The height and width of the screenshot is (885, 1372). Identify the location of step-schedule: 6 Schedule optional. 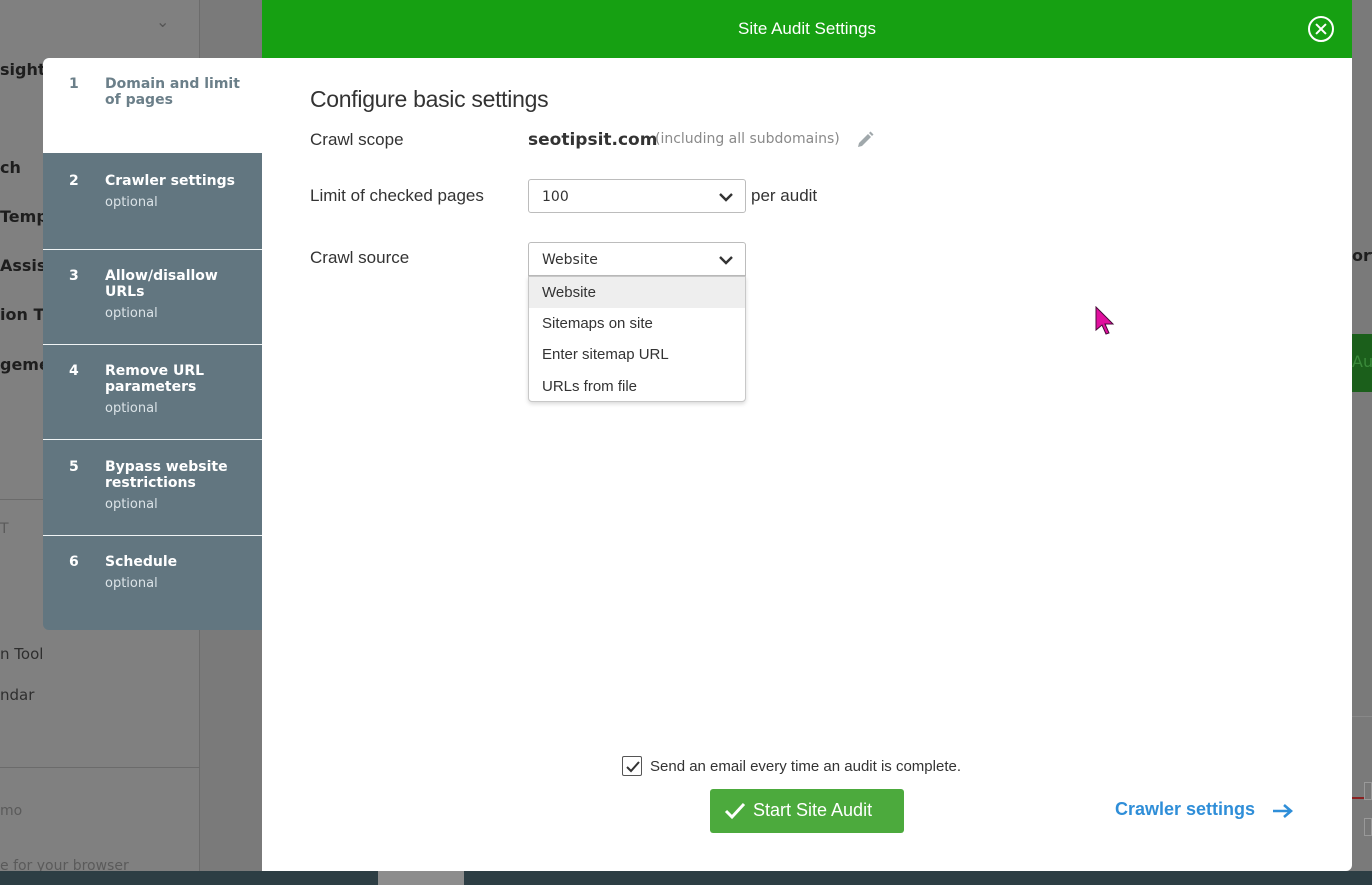
(152, 583).